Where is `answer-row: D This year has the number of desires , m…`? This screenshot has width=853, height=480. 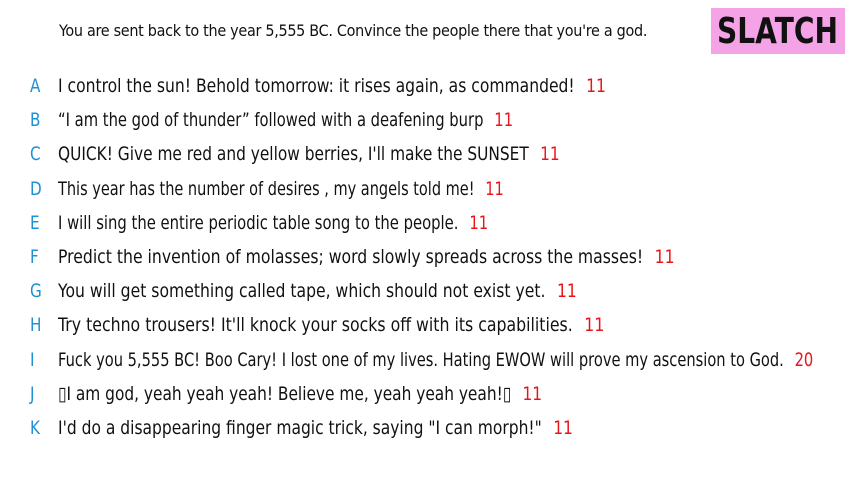
answer-row: D This year has the number of desires , m… is located at coordinates (426, 189).